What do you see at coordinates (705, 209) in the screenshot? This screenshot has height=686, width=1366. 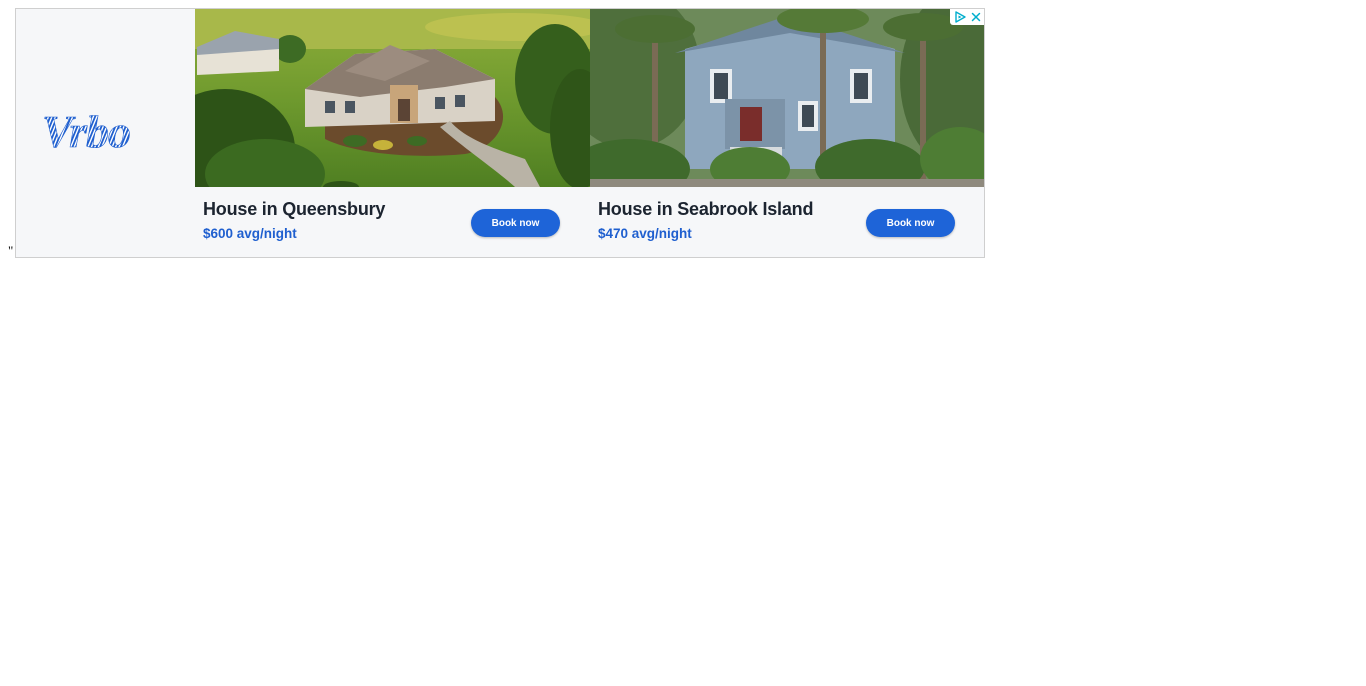 I see `listing-title: House in Seabrook Island` at bounding box center [705, 209].